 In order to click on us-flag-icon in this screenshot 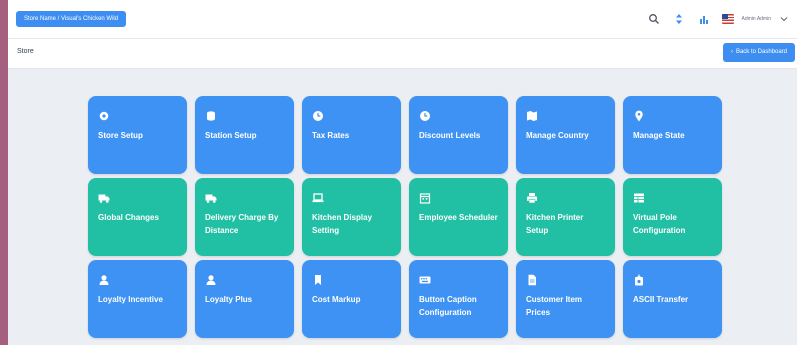, I will do `click(727, 19)`.